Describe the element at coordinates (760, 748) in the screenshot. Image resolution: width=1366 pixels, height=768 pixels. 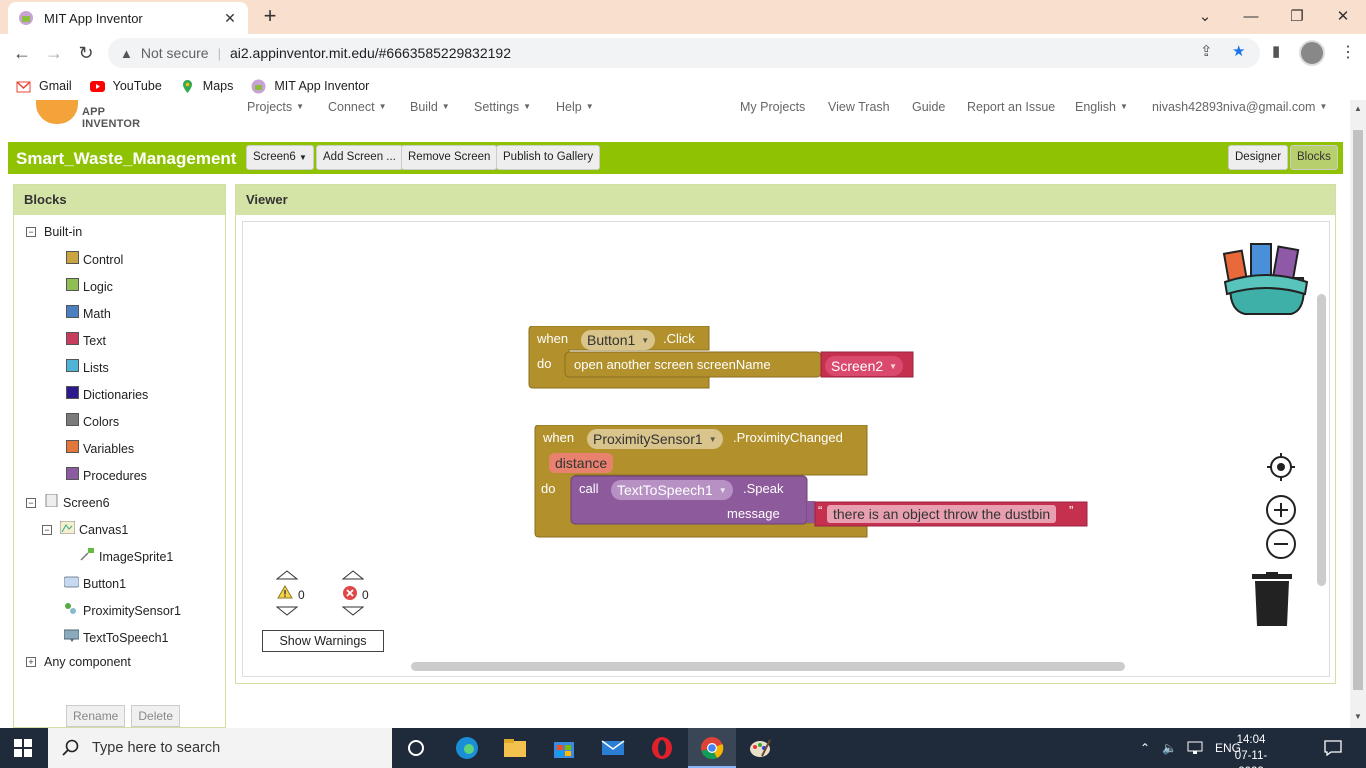
I see `paint-app-icon` at that location.